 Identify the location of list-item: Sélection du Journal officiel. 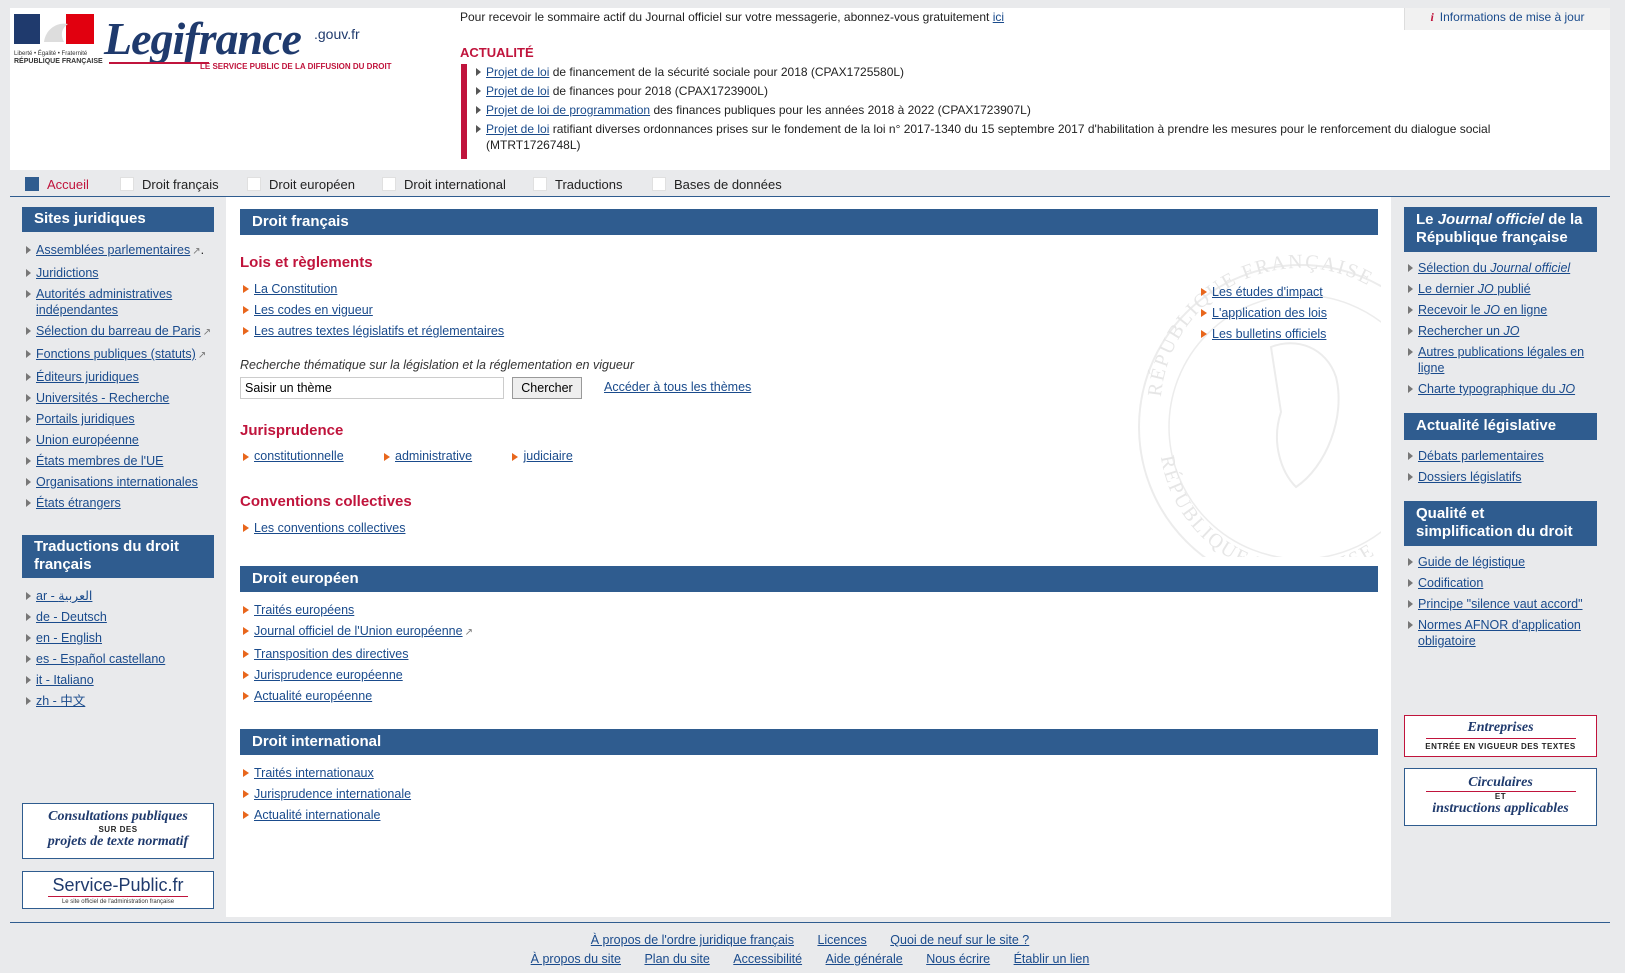
(1500, 268).